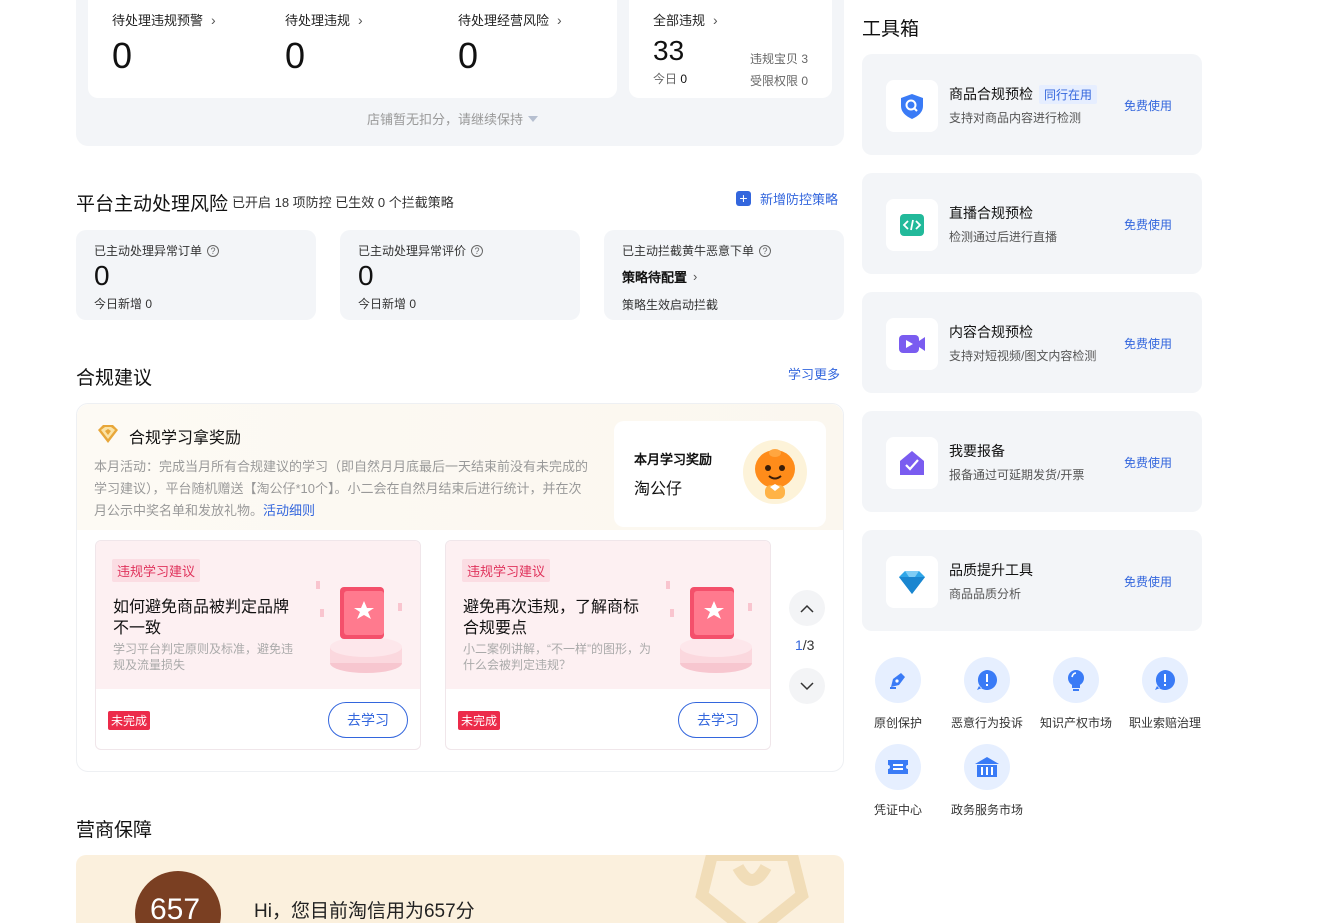 This screenshot has height=923, width=1322. I want to click on tool-quality: 品质提升工具 商品品质分析 免费使用, so click(1032, 580).